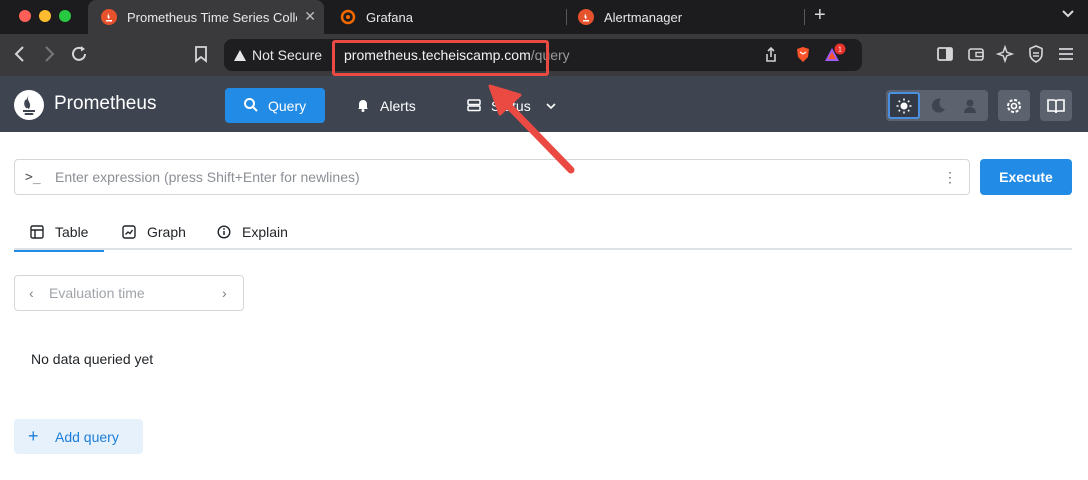 This screenshot has height=480, width=1088. I want to click on terminal-prompt-icon: >_, so click(33, 177).